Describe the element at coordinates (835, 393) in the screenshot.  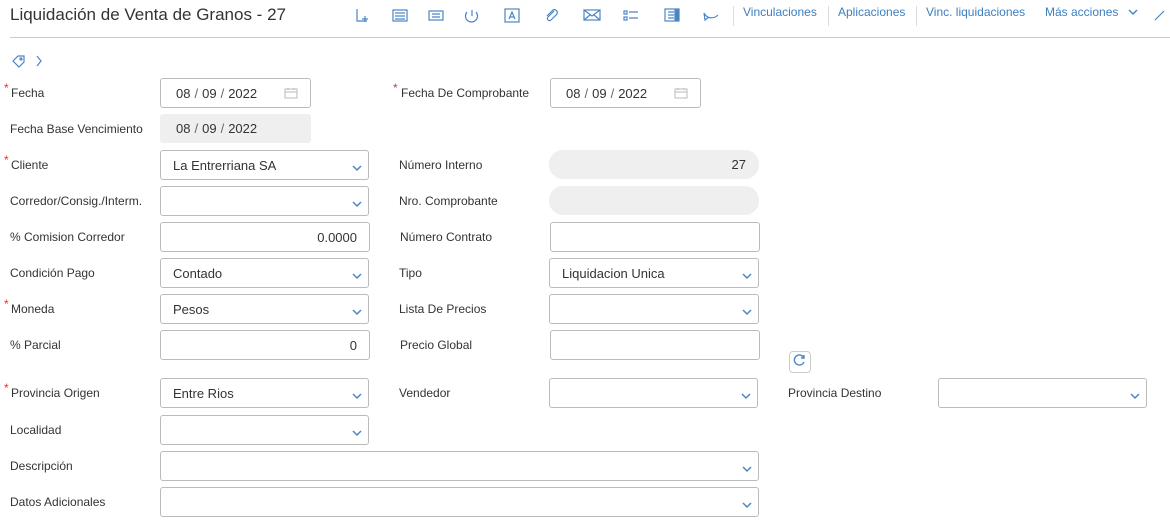
I see `provincia-destino-label: Provincia Destino` at that location.